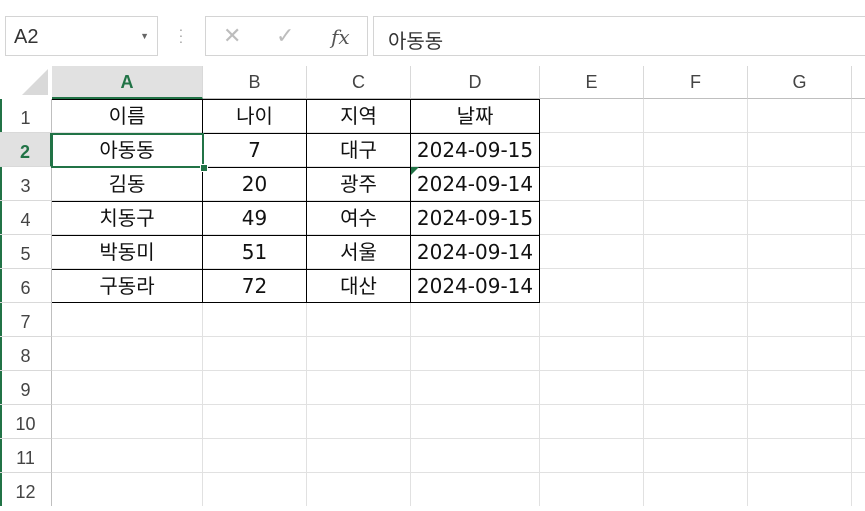 The height and width of the screenshot is (511, 865). What do you see at coordinates (358, 252) in the screenshot?
I see `cell-c5: 서울` at bounding box center [358, 252].